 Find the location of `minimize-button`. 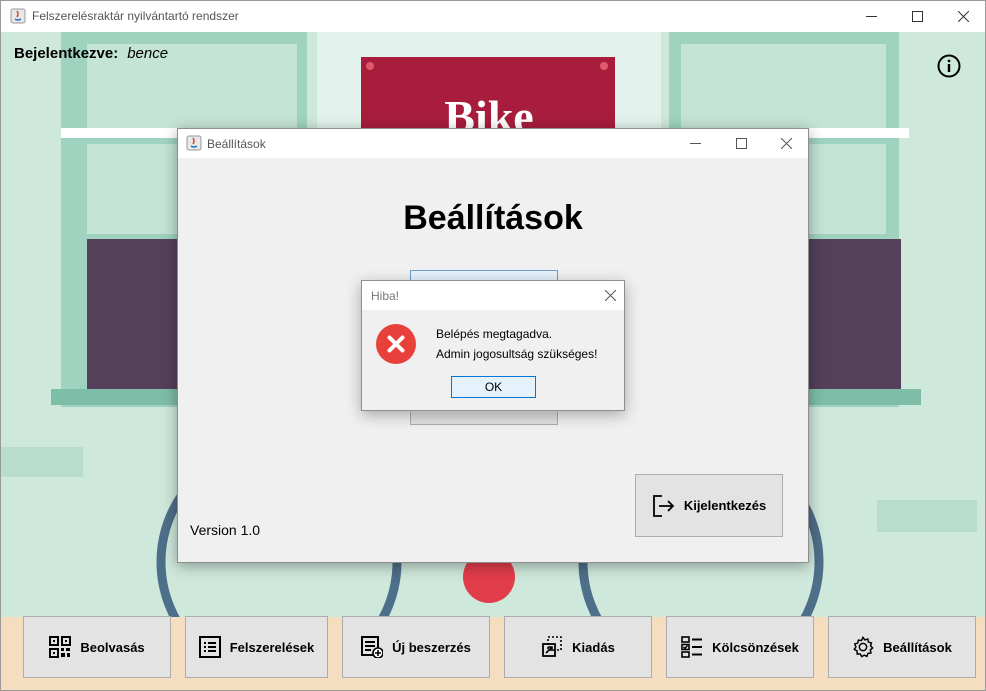

minimize-button is located at coordinates (871, 16).